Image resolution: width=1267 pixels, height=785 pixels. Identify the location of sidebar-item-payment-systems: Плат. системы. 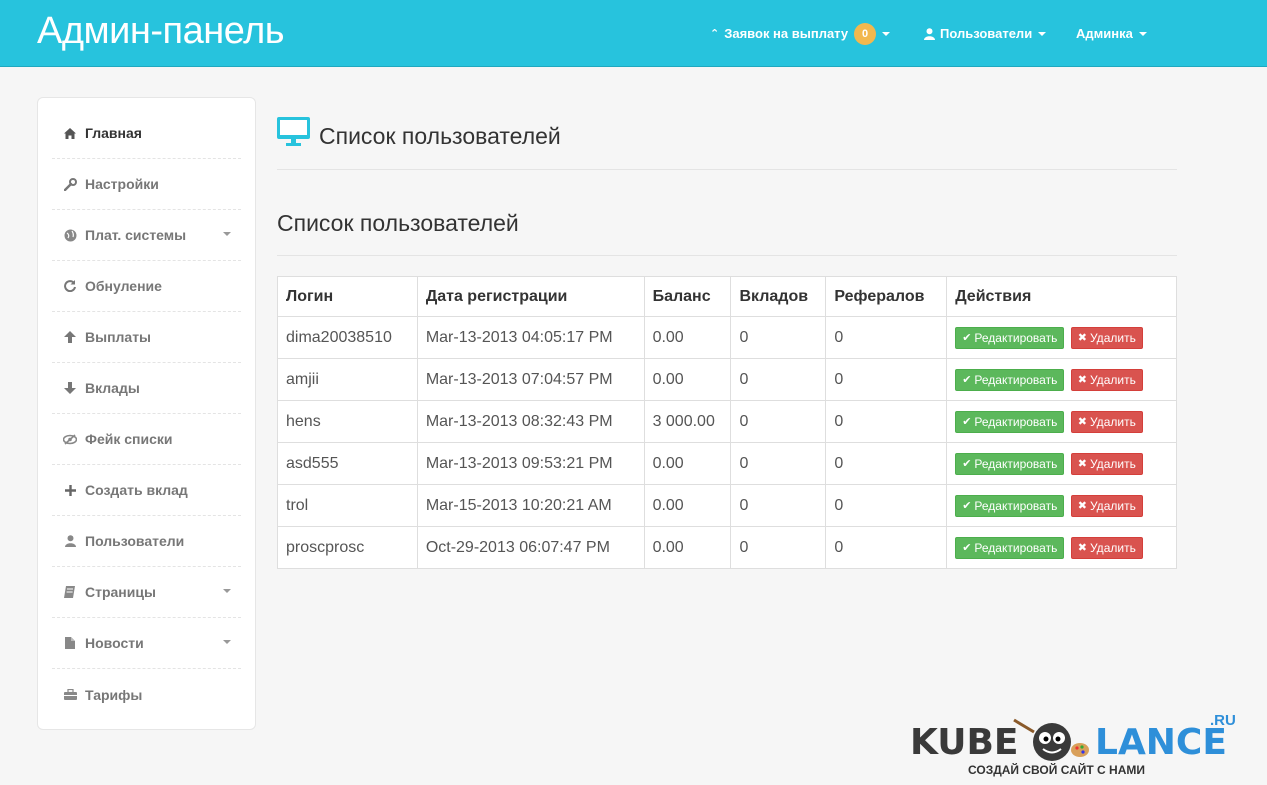
(146, 235).